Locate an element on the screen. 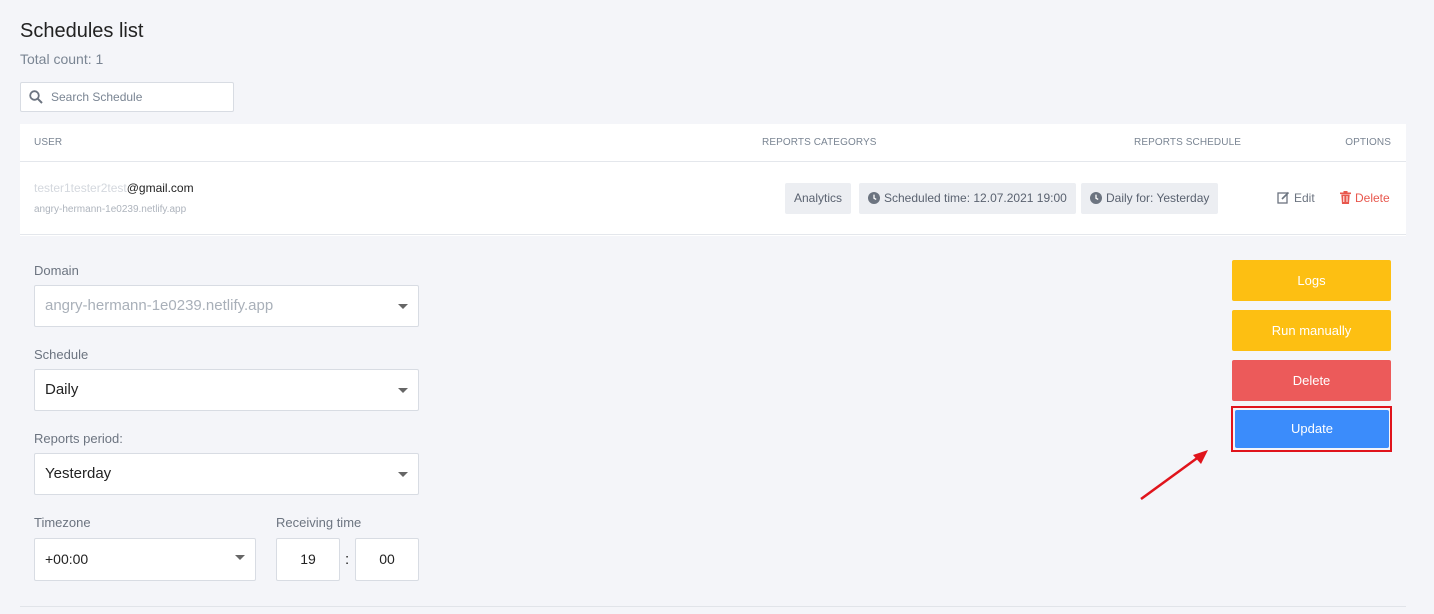  period-value: Yesterday is located at coordinates (78, 473).